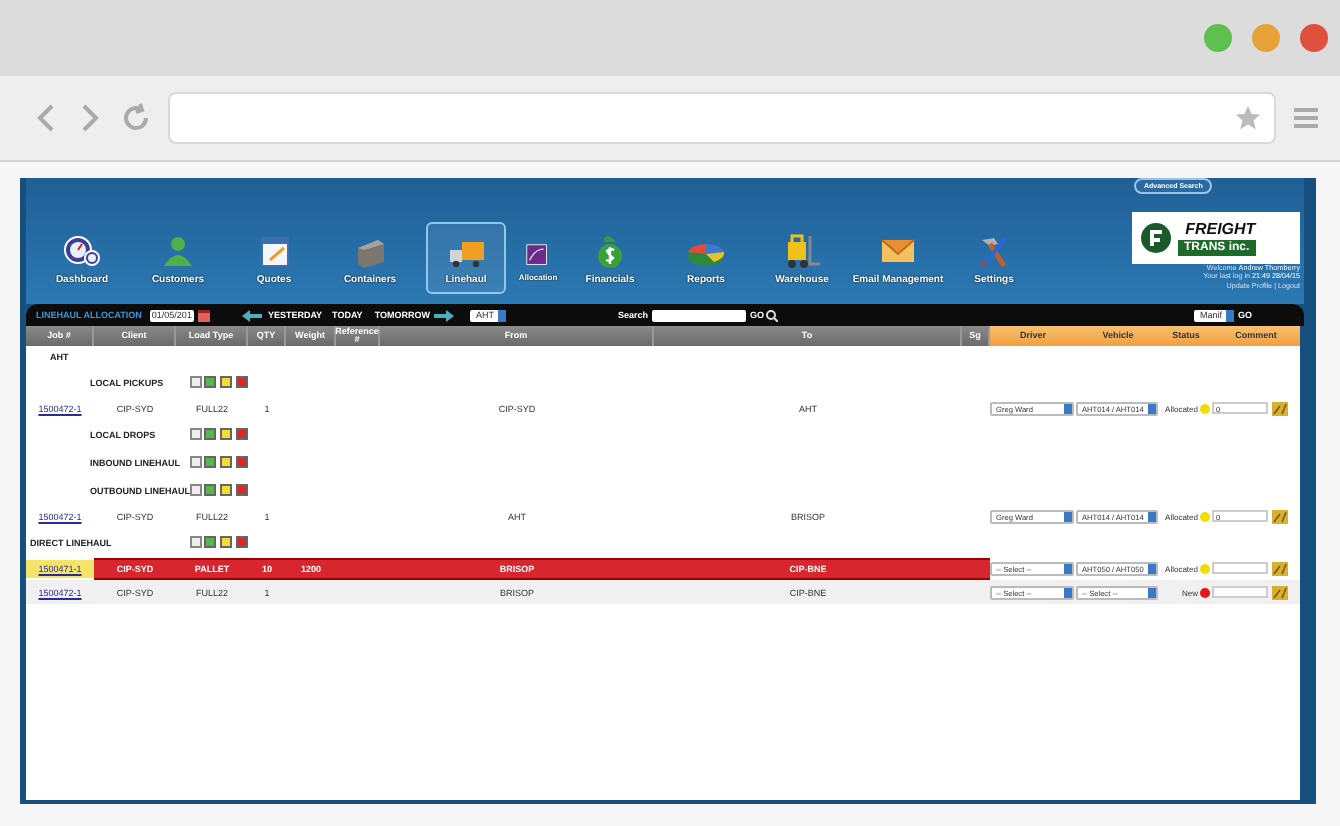  I want to click on curve-icon, so click(538, 255).